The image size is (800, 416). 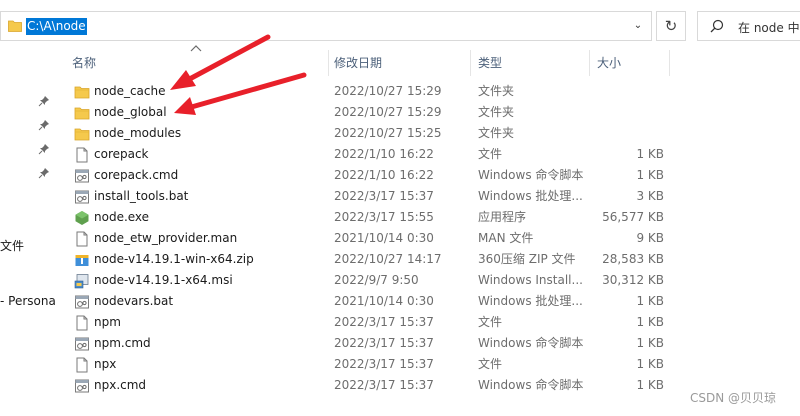 I want to click on address-path: C:\A\node, so click(x=56, y=26).